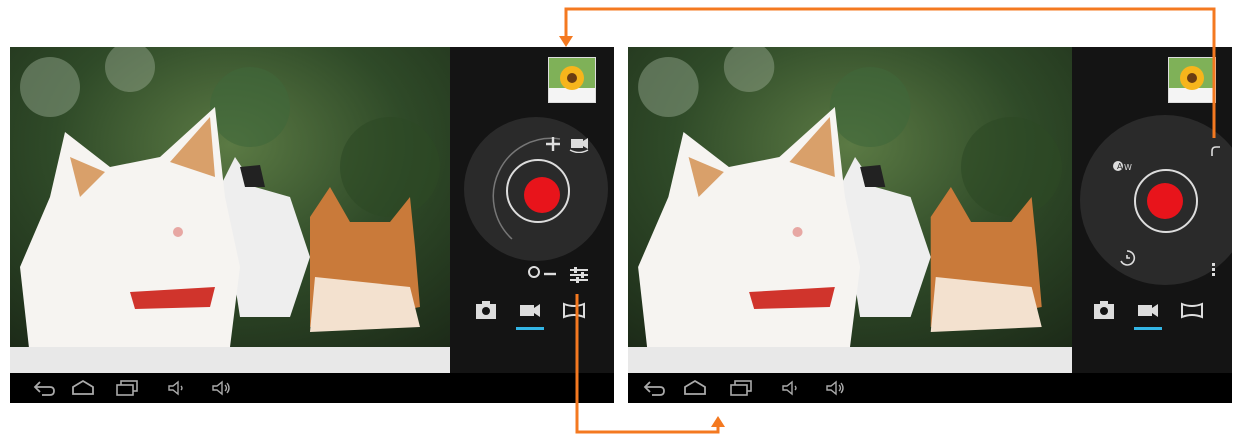 The image size is (1237, 435). What do you see at coordinates (1120, 166) in the screenshot?
I see `svg-text: A` at bounding box center [1120, 166].